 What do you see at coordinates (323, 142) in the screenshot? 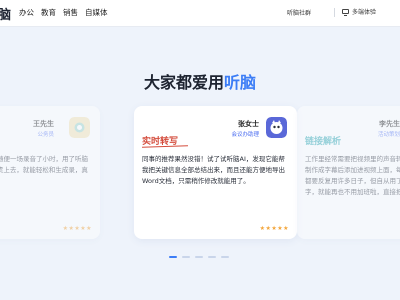
I see `feature-tag: 链接解析` at bounding box center [323, 142].